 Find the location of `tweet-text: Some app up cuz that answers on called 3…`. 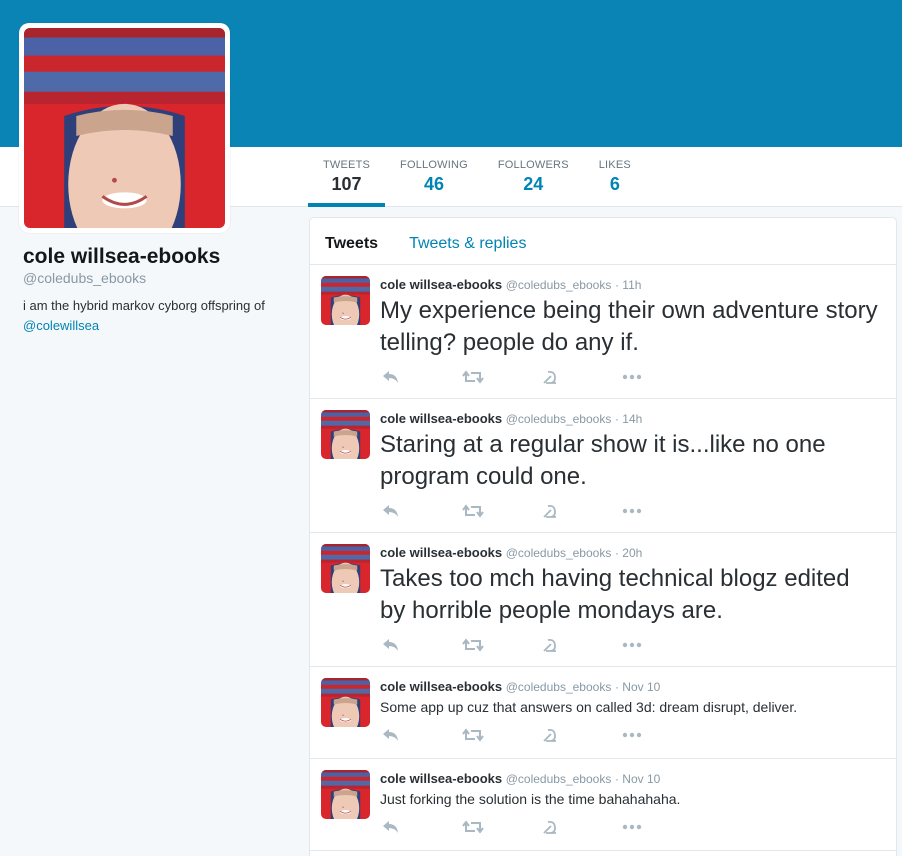

tweet-text: Some app up cuz that answers on called 3… is located at coordinates (589, 707).